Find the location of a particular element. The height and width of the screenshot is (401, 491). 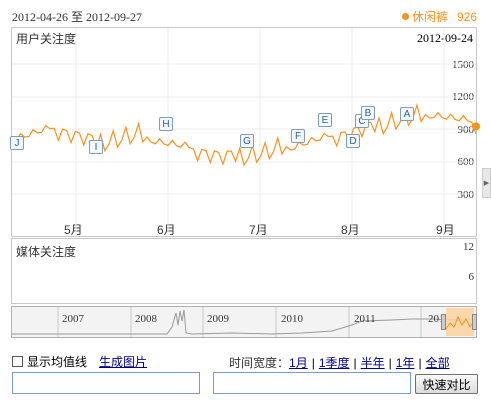

show-average-label: 显示均值线 is located at coordinates (57, 362).